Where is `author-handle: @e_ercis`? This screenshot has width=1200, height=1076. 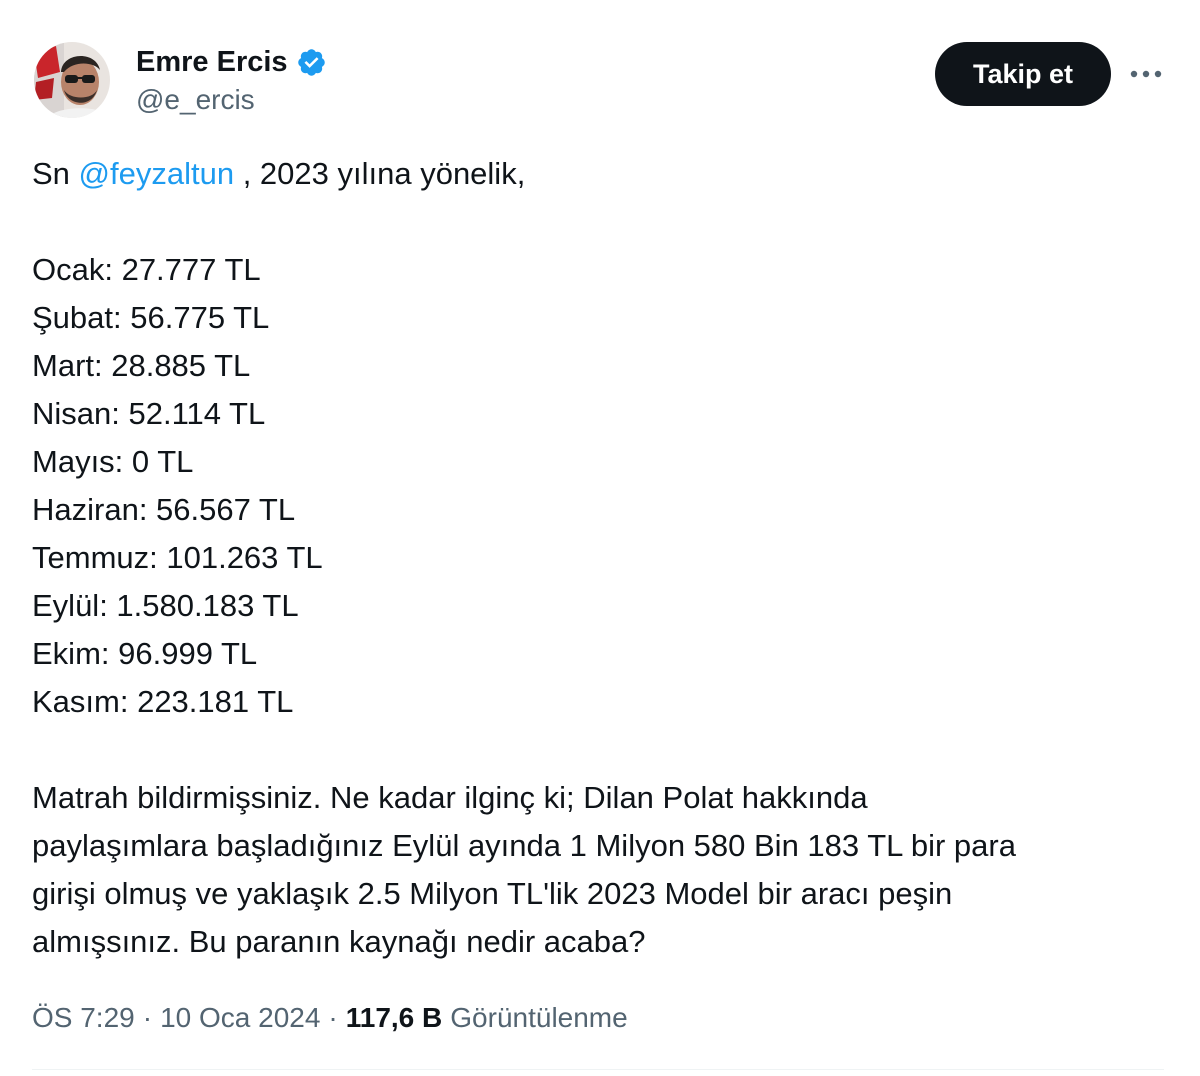 author-handle: @e_ercis is located at coordinates (195, 100).